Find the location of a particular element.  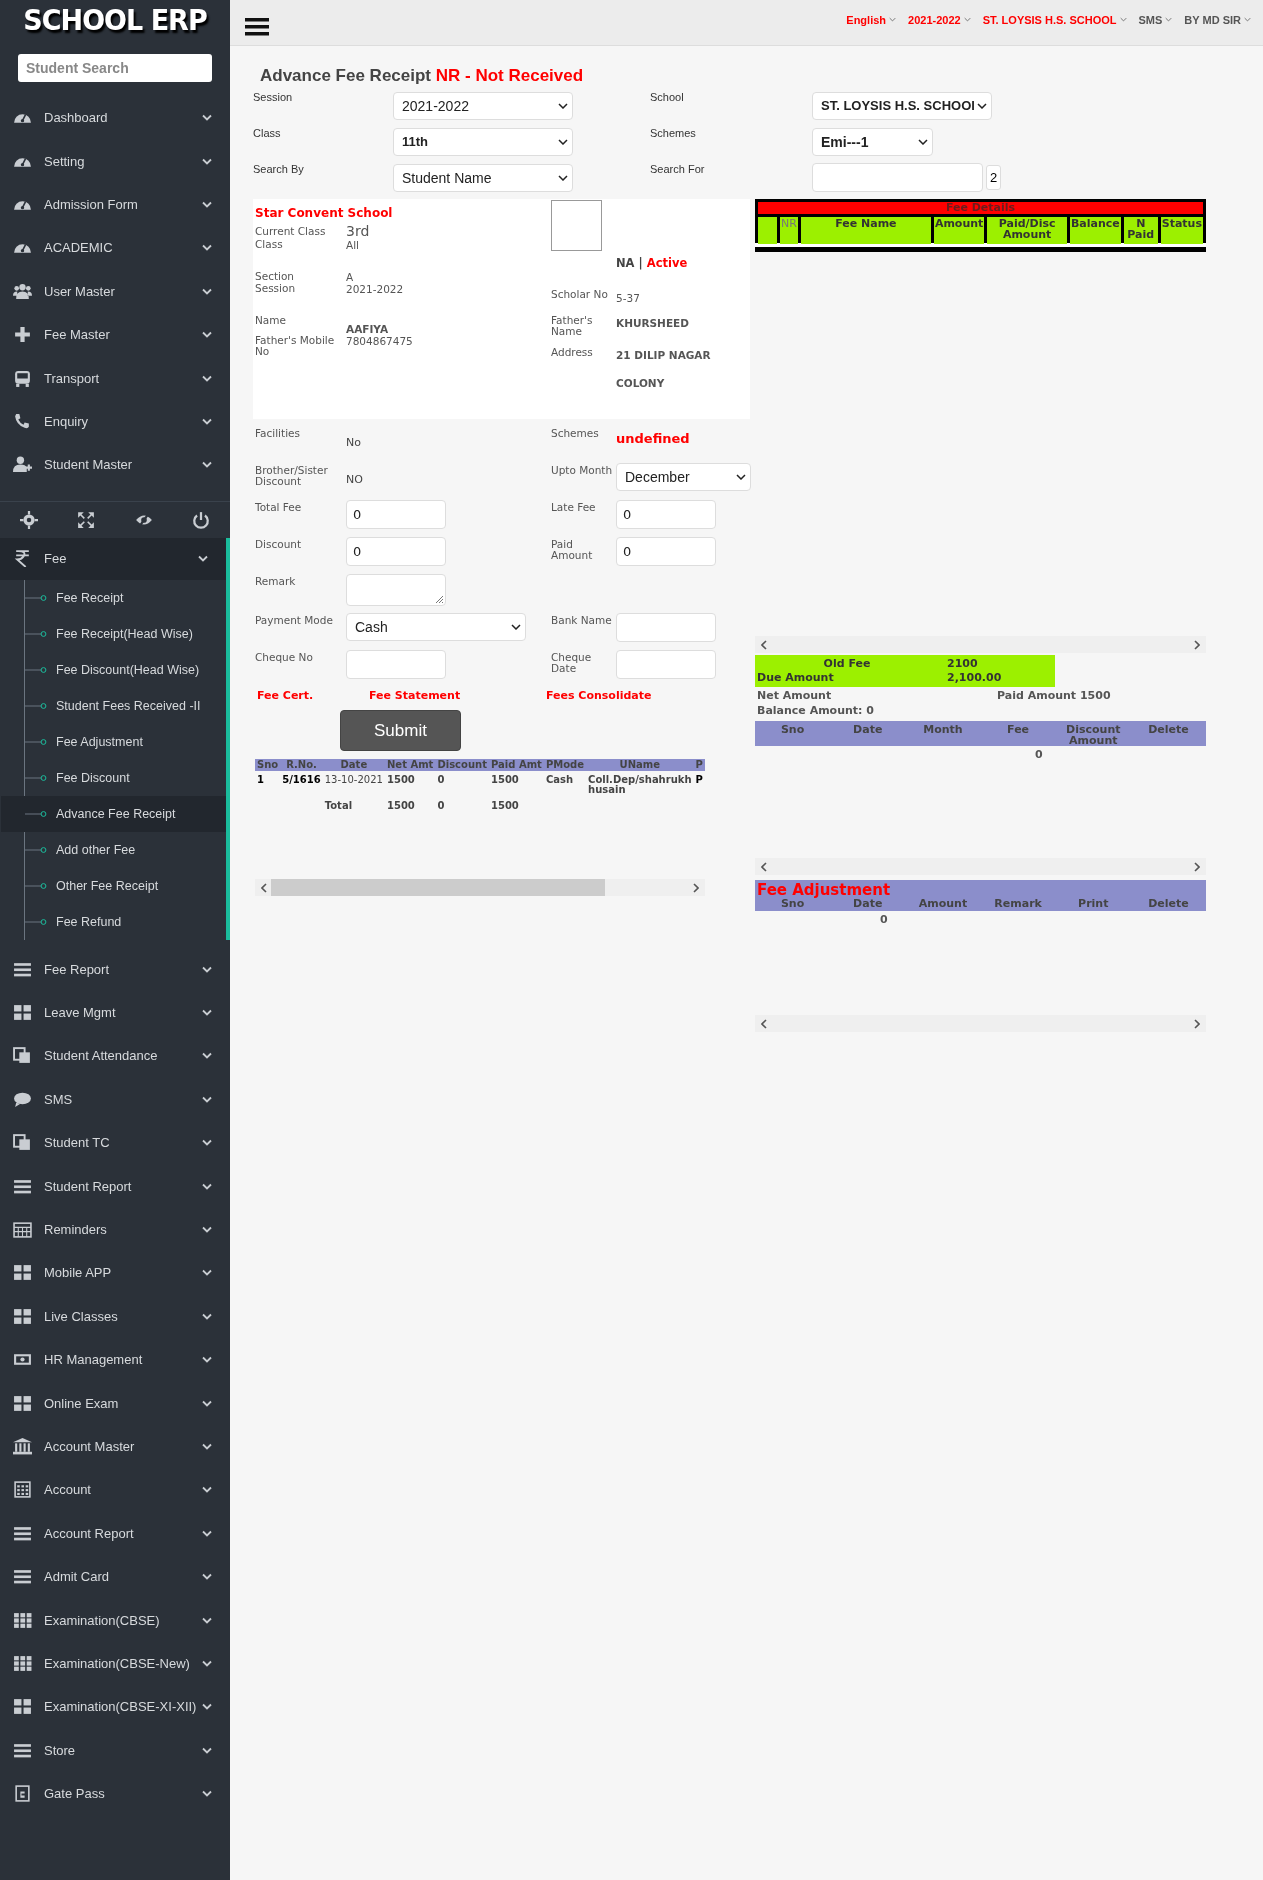

nav-item: Dashboard is located at coordinates (115, 118).